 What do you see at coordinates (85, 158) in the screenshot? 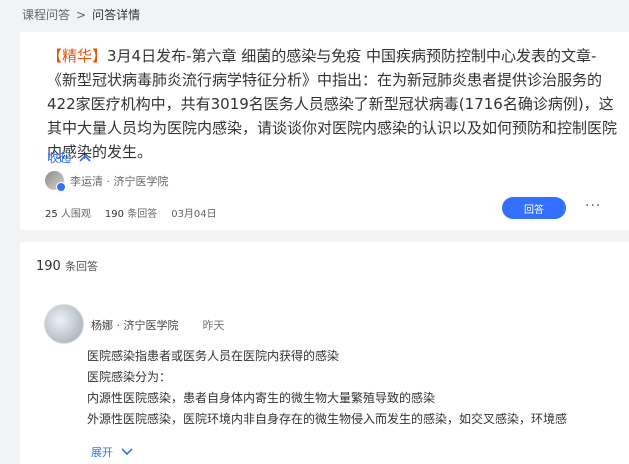
I see `chevron-up-icon` at bounding box center [85, 158].